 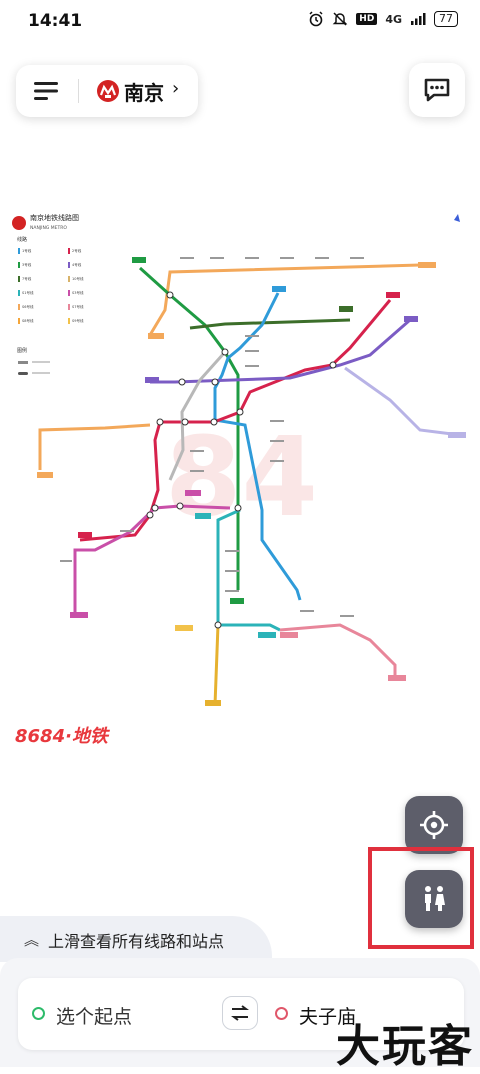 What do you see at coordinates (418, 19) in the screenshot?
I see `signal-icon` at bounding box center [418, 19].